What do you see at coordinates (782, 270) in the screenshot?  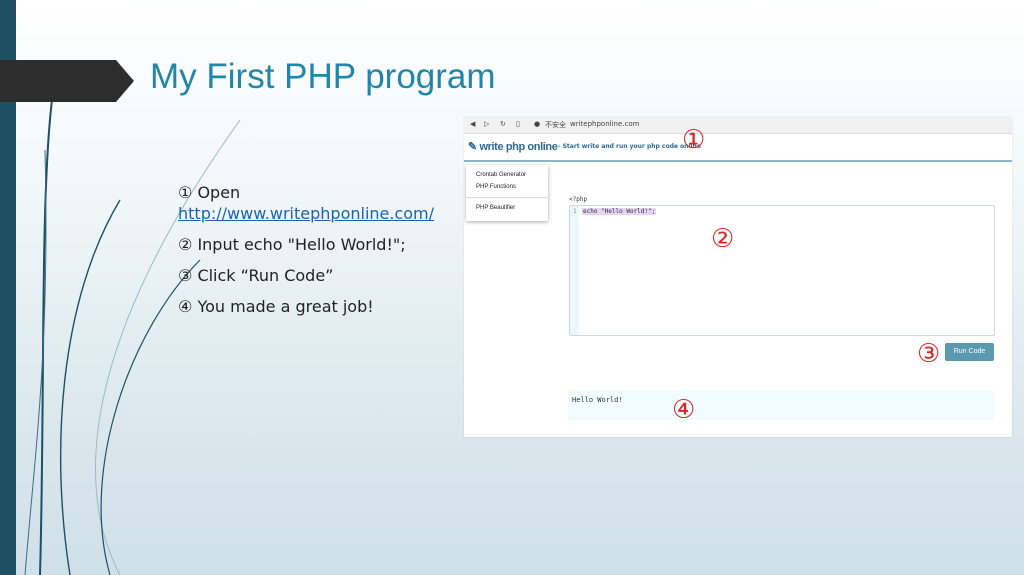 I see `code-editor: 1 echo "Hello World!";` at bounding box center [782, 270].